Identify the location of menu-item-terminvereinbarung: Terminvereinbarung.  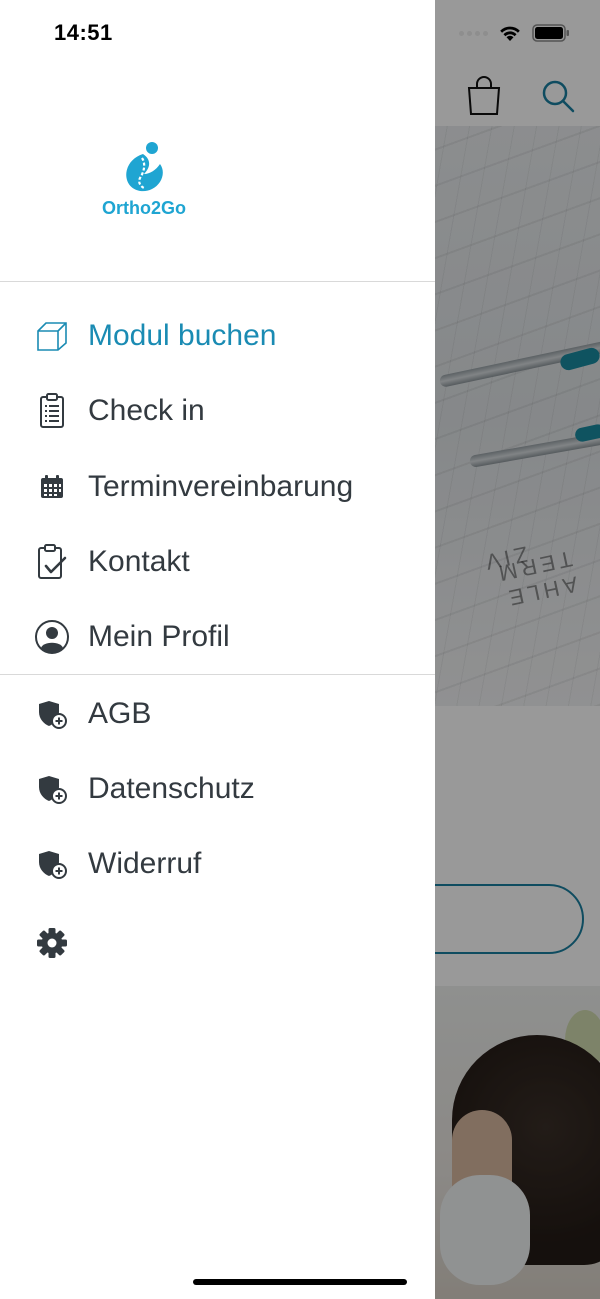
(217, 487).